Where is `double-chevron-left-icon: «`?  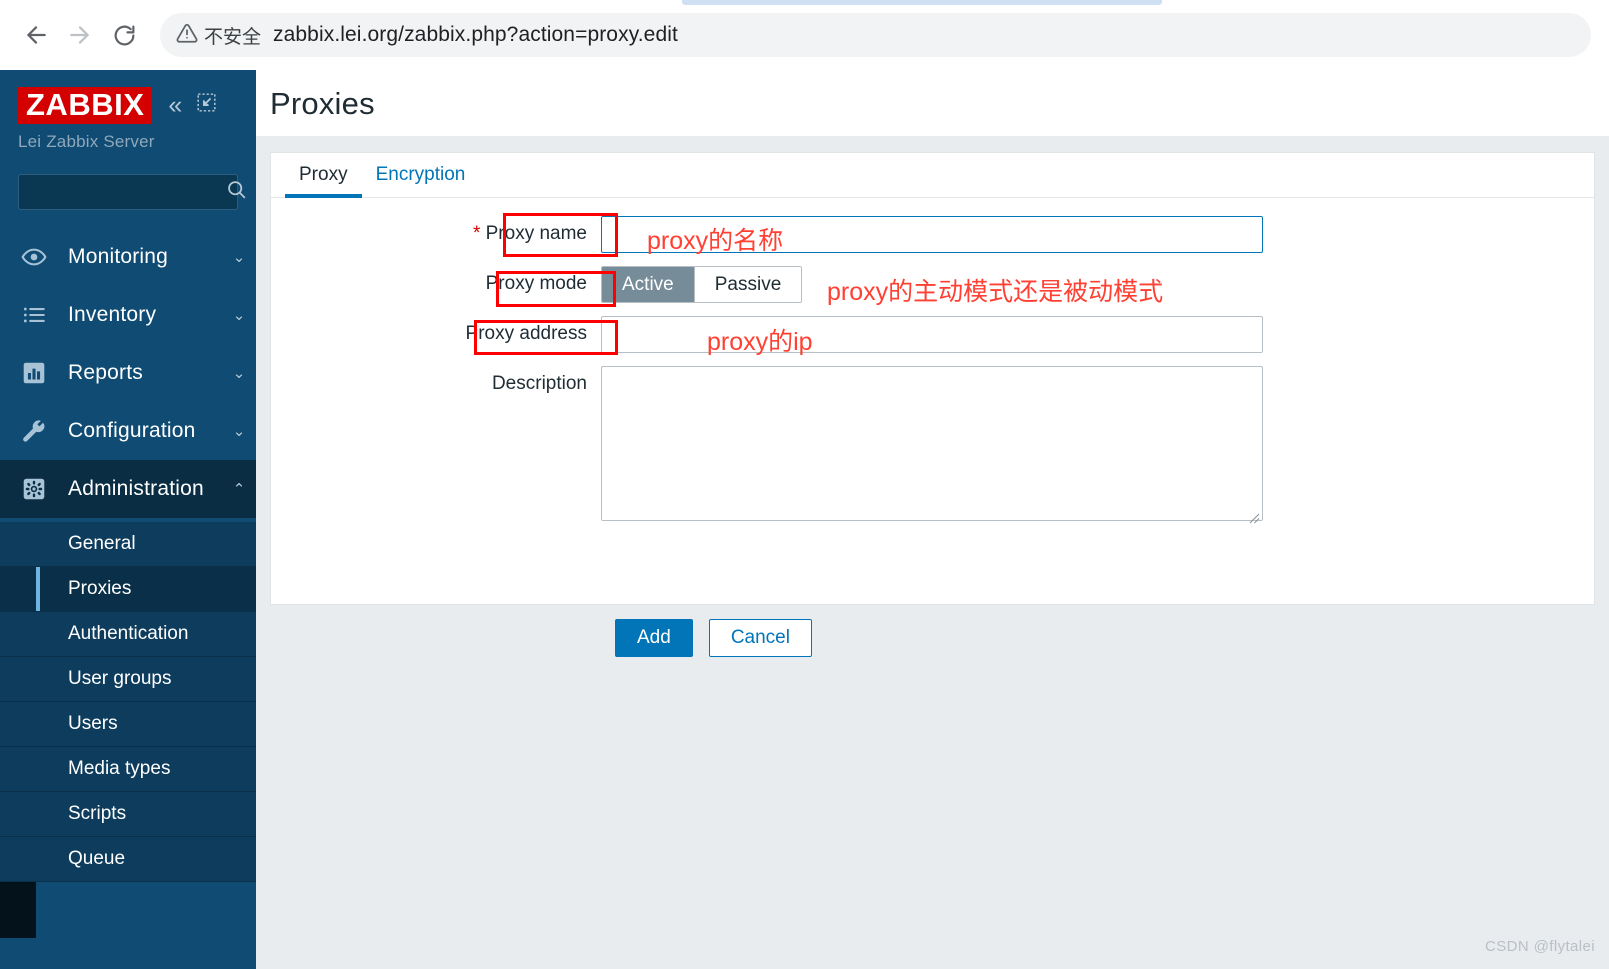
double-chevron-left-icon: « is located at coordinates (175, 105).